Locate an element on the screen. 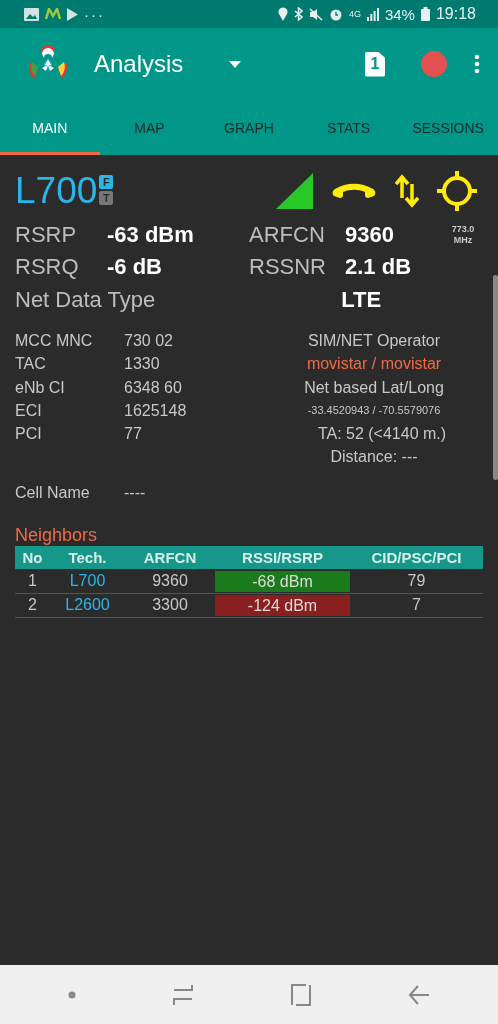 Image resolution: width=498 pixels, height=1024 pixels. phone-icon is located at coordinates (354, 191).